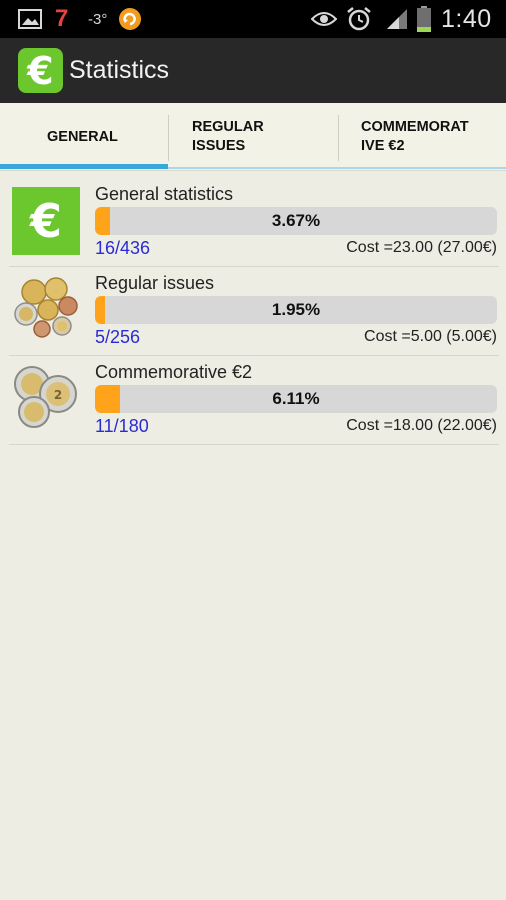 The height and width of the screenshot is (900, 506). What do you see at coordinates (415, 137) in the screenshot?
I see `tab-commemorative: COMMEMORAT IVE €2` at bounding box center [415, 137].